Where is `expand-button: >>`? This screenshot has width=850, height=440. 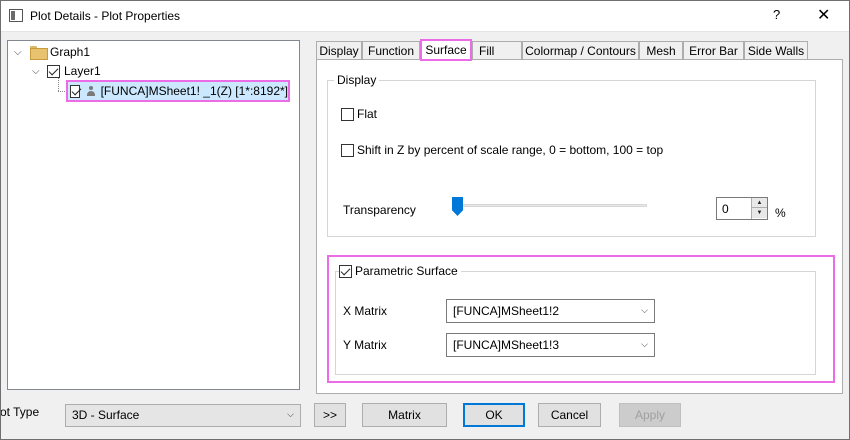
expand-button: >> is located at coordinates (330, 415).